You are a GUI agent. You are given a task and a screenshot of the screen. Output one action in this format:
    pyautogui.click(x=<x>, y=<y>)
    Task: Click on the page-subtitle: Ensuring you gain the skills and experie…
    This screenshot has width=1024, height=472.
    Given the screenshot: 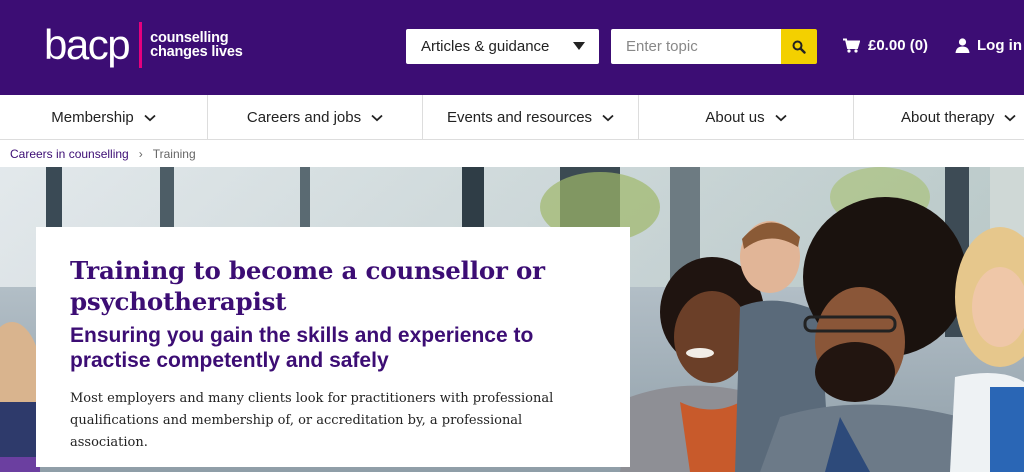 What is the action you would take?
    pyautogui.click(x=302, y=348)
    